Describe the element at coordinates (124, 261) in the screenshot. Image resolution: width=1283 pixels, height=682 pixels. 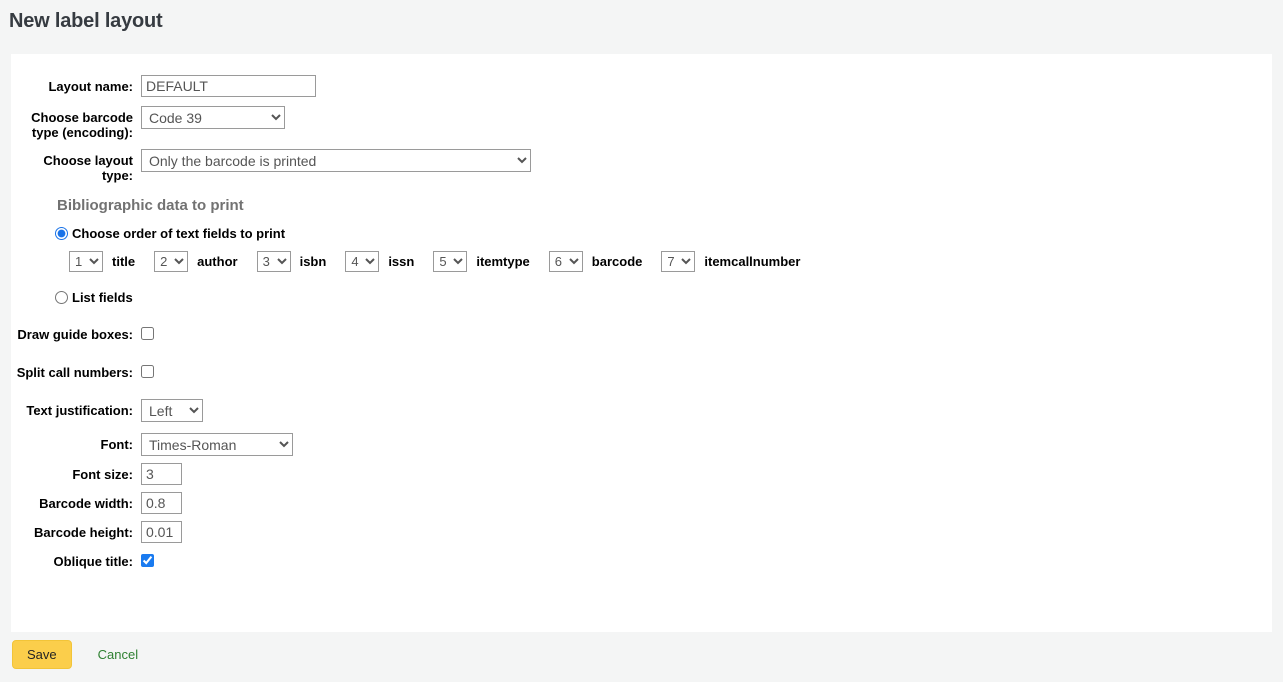
I see `field-order-name-title: title` at that location.